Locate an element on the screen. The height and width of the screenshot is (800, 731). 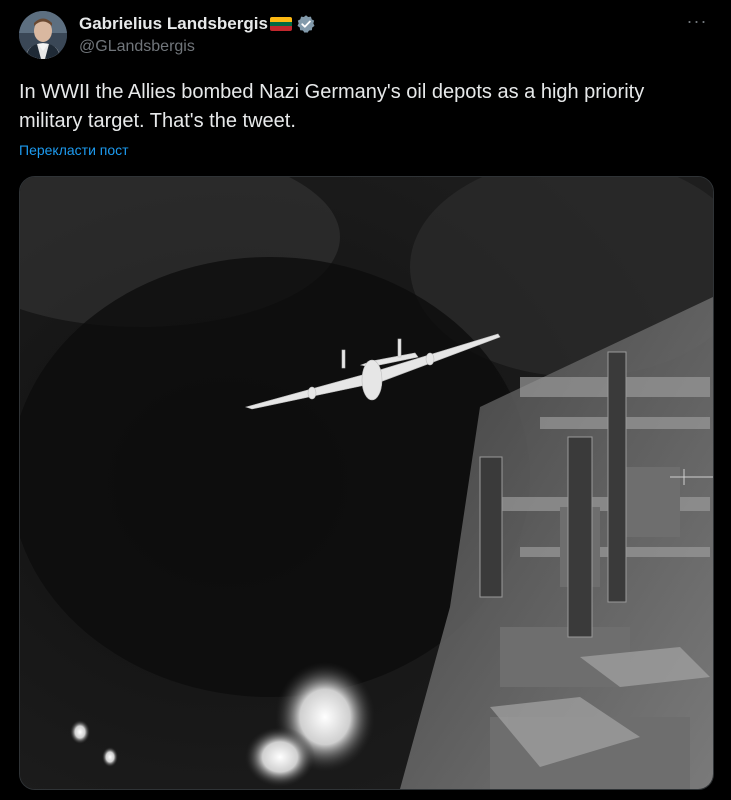
author-info: Gabrielius Landsbergis @GLandsbergis is located at coordinates (197, 34).